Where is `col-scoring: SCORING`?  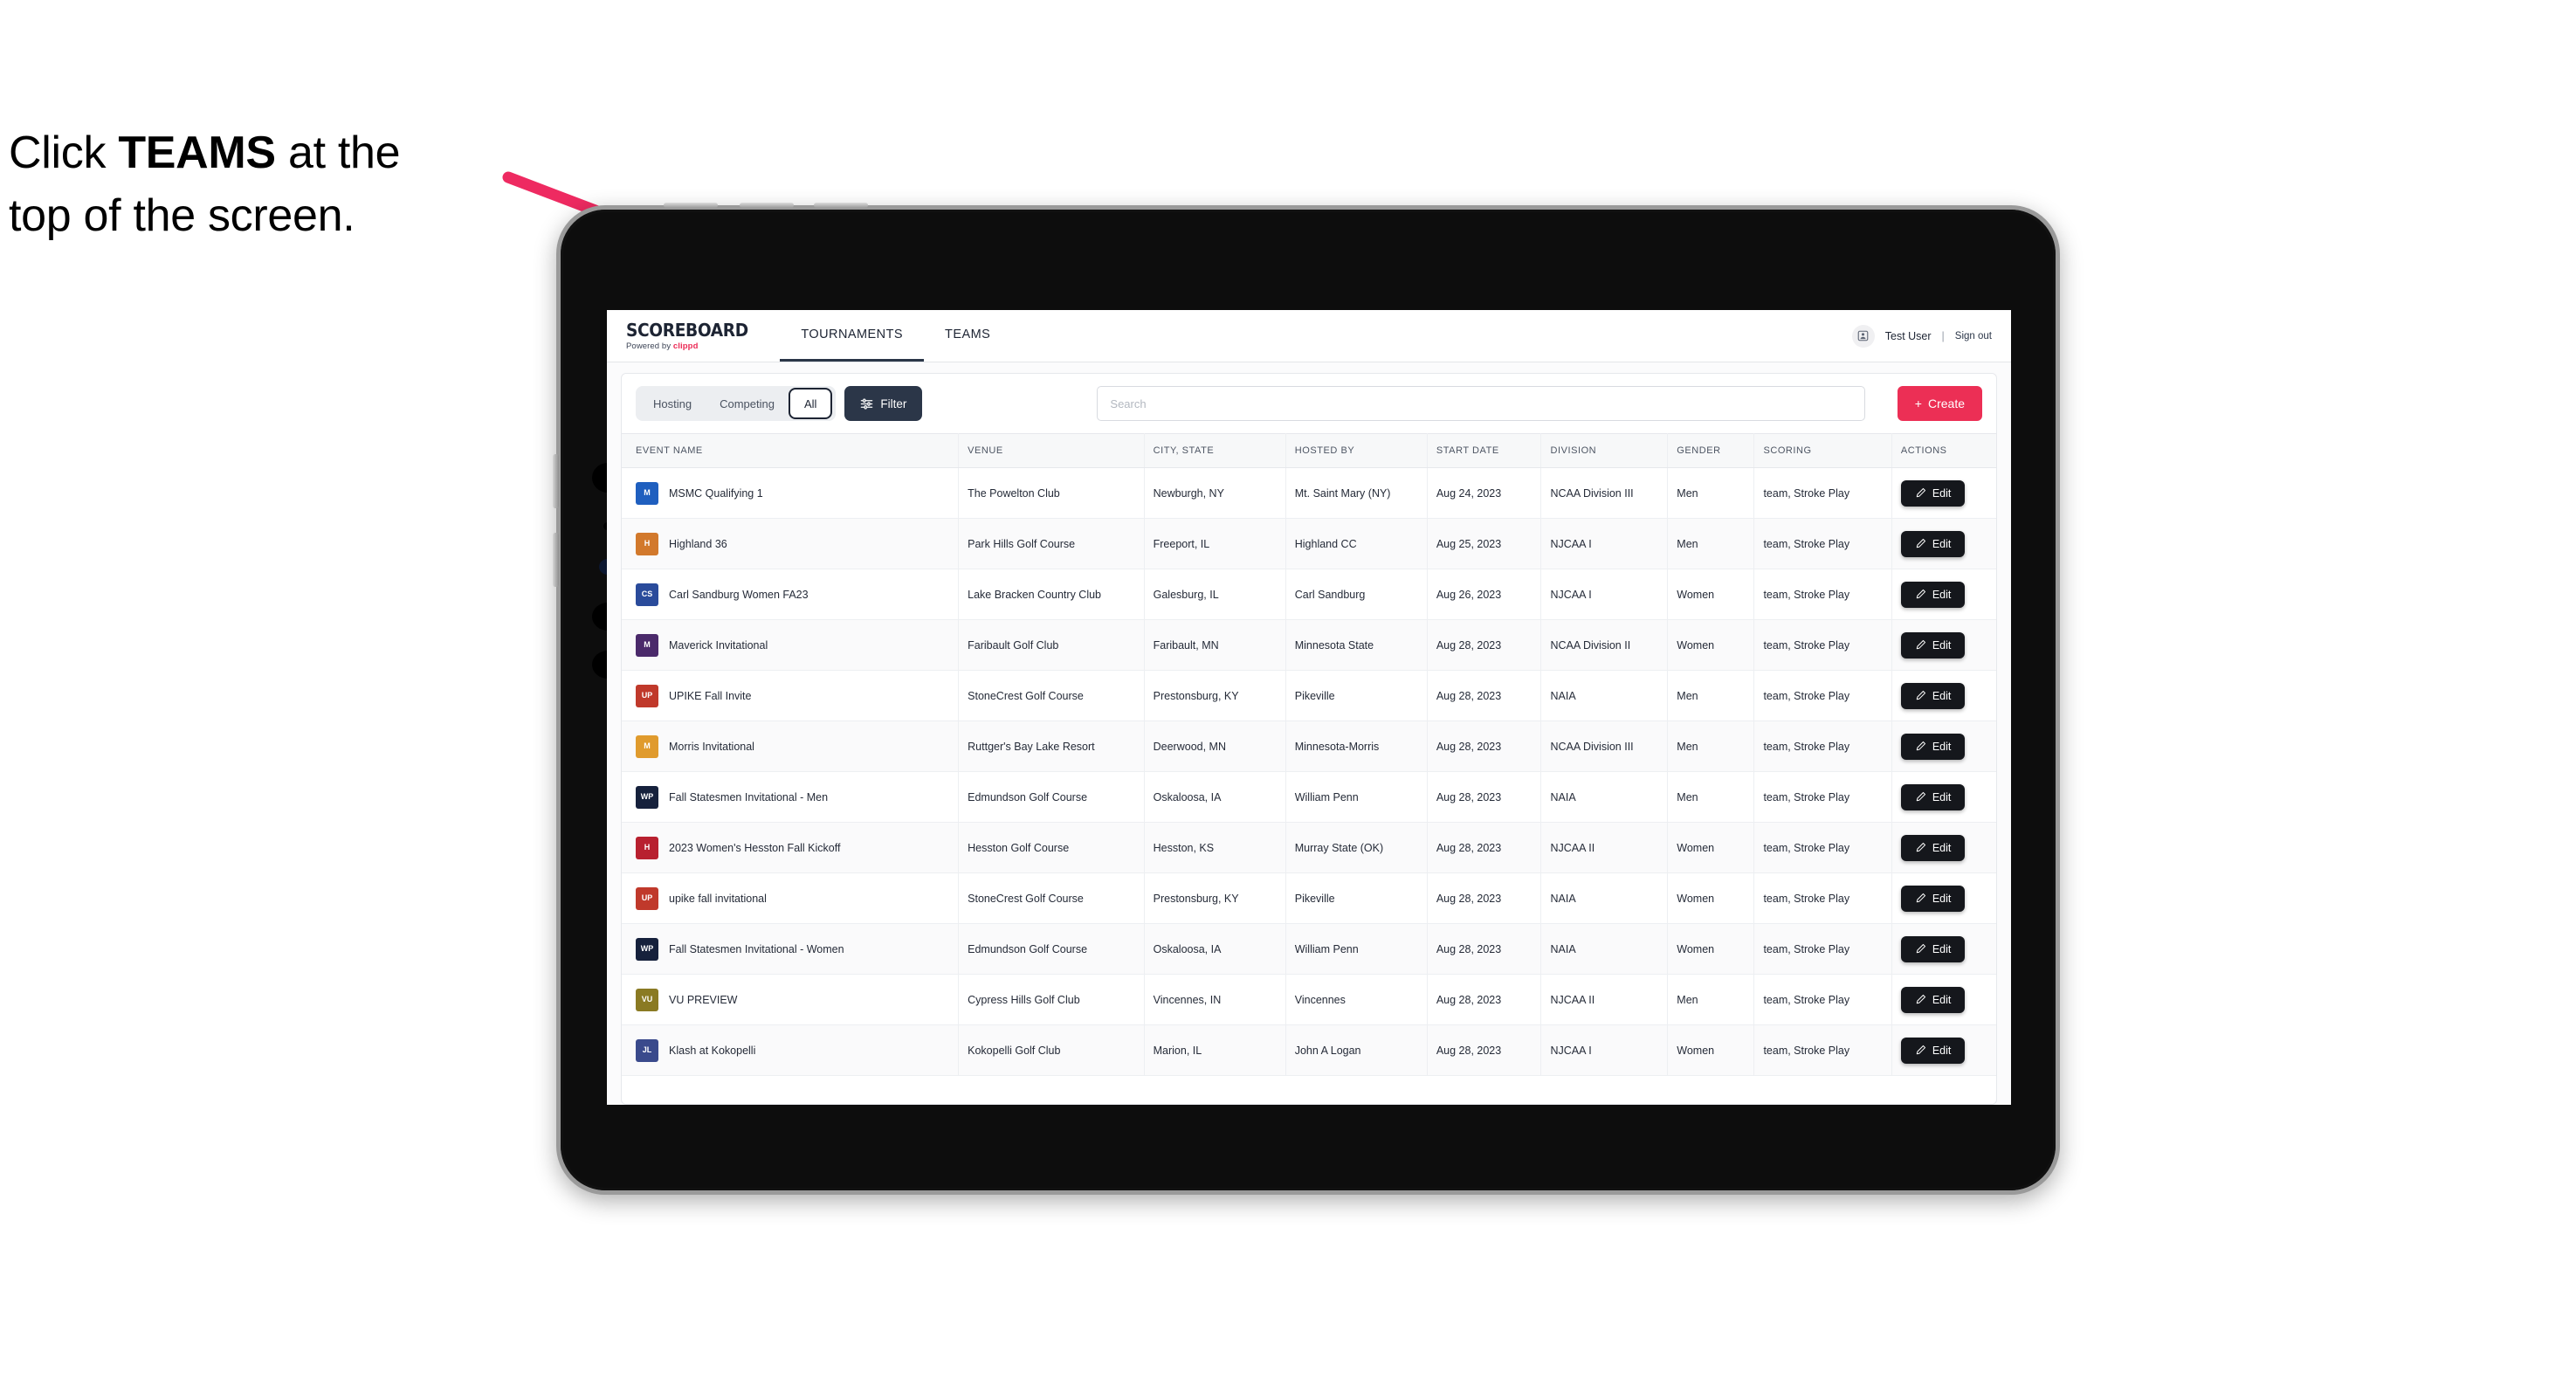 col-scoring: SCORING is located at coordinates (1822, 450).